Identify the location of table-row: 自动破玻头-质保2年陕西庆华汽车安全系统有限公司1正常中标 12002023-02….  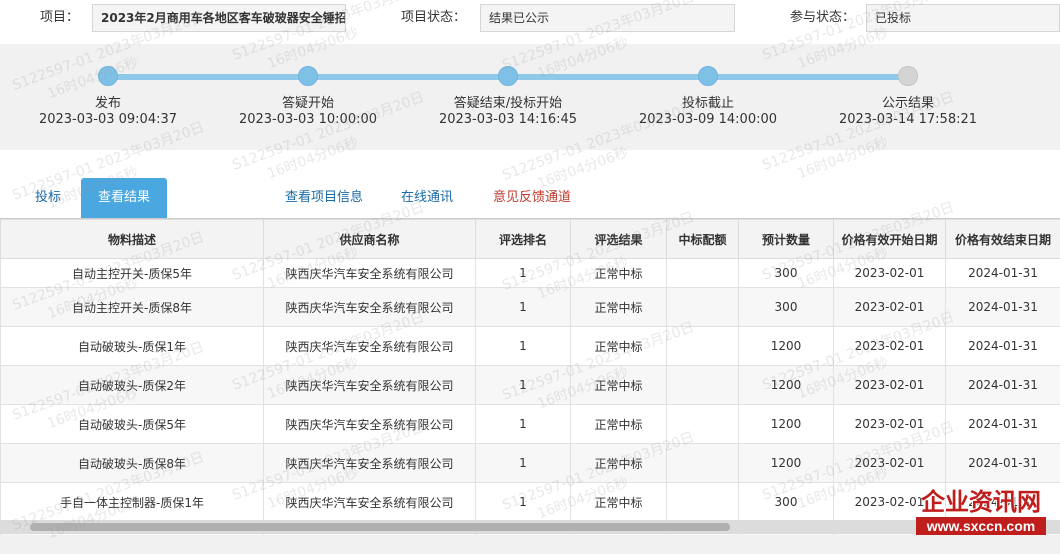
(530, 385).